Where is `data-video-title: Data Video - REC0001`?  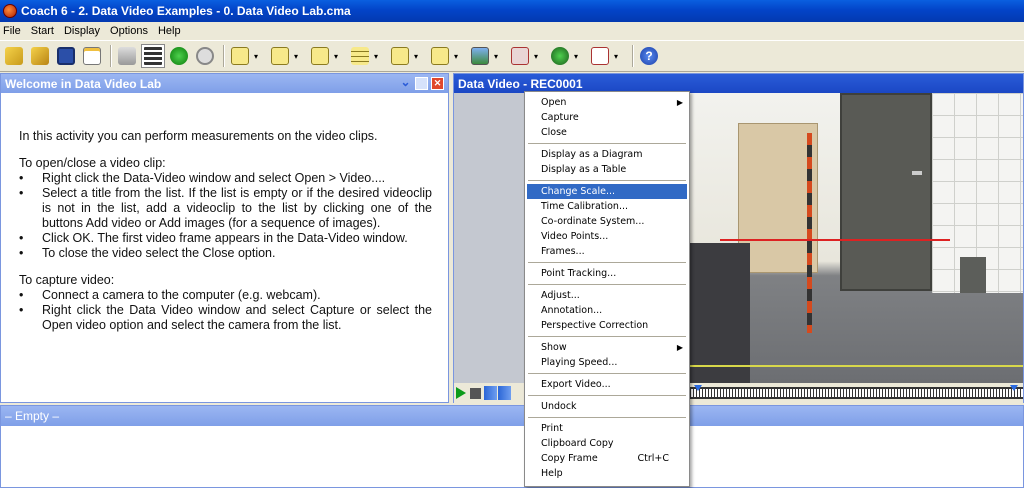 data-video-title: Data Video - REC0001 is located at coordinates (520, 83).